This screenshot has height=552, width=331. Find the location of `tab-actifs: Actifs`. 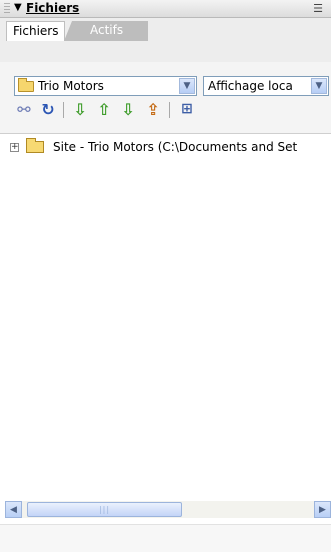

tab-actifs: Actifs is located at coordinates (106, 31).